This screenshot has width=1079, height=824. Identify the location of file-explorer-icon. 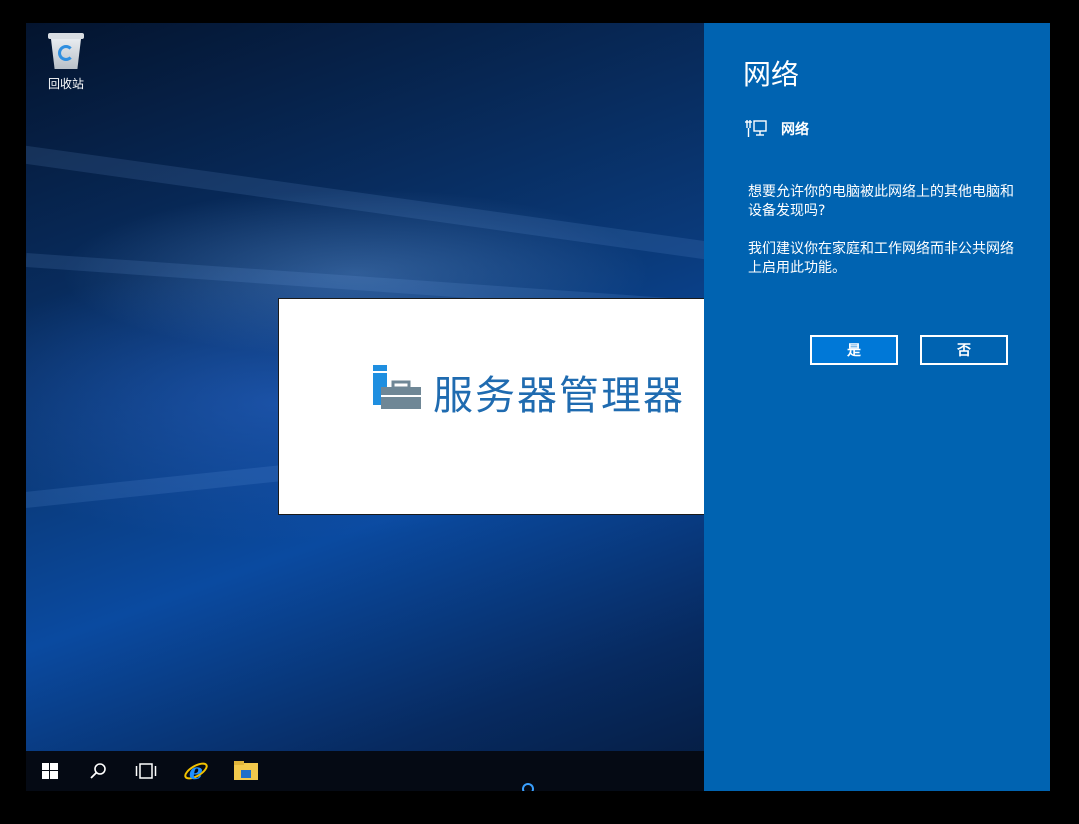
(246, 770).